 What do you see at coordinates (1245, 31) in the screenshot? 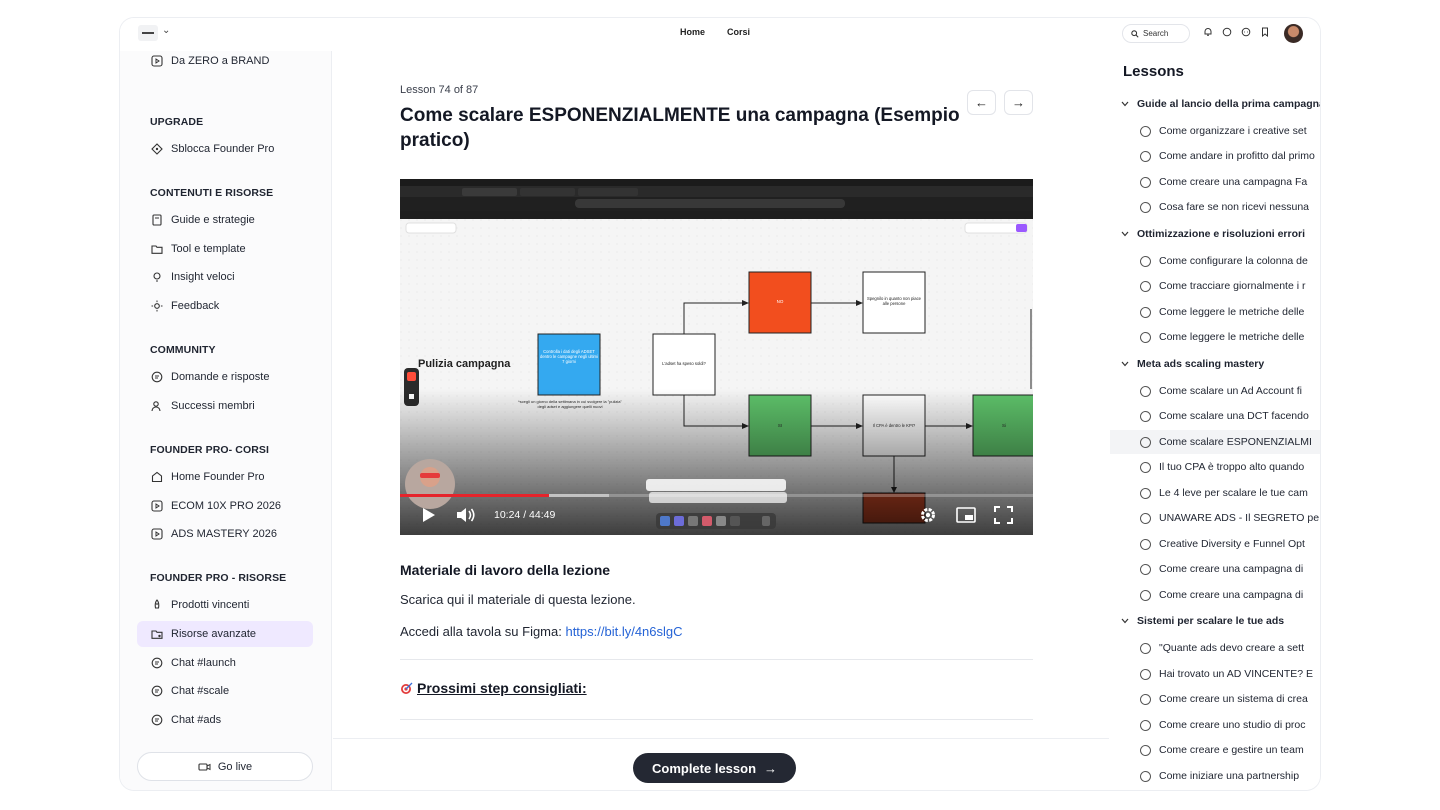
I see `chat-bubble-icon` at bounding box center [1245, 31].